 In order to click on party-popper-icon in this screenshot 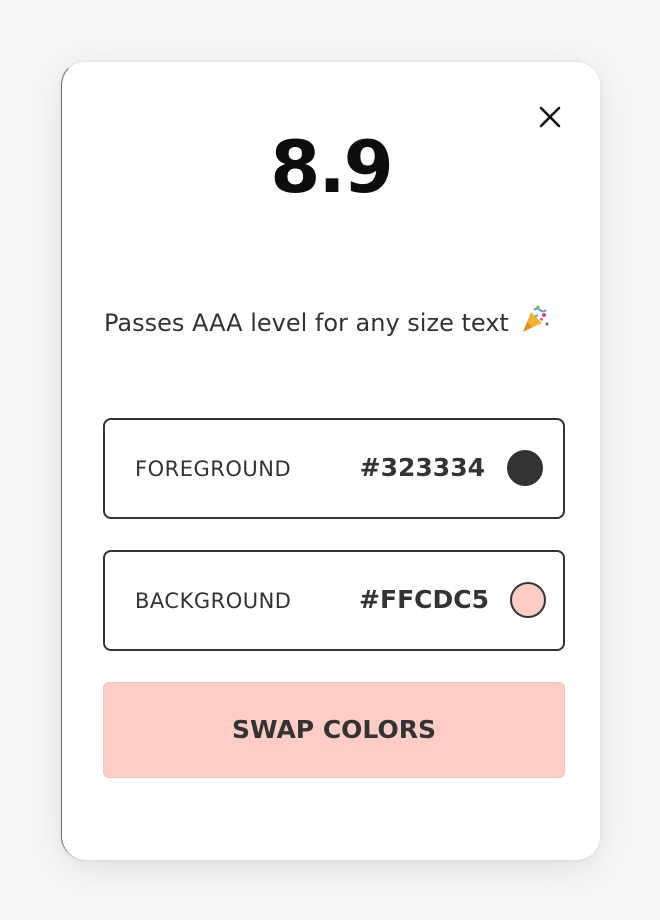, I will do `click(535, 324)`.